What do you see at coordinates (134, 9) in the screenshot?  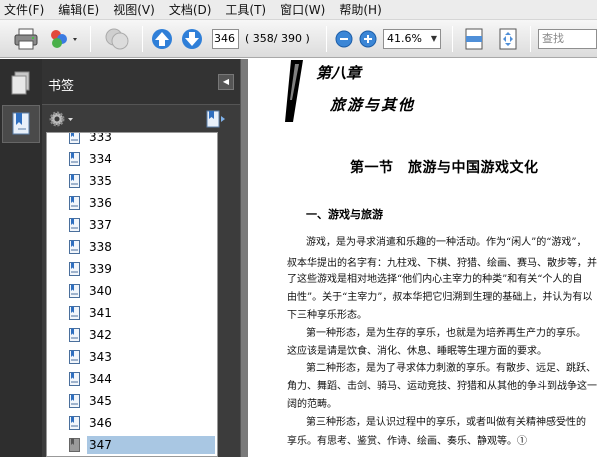 I see `menu-view: 视图(V)` at bounding box center [134, 9].